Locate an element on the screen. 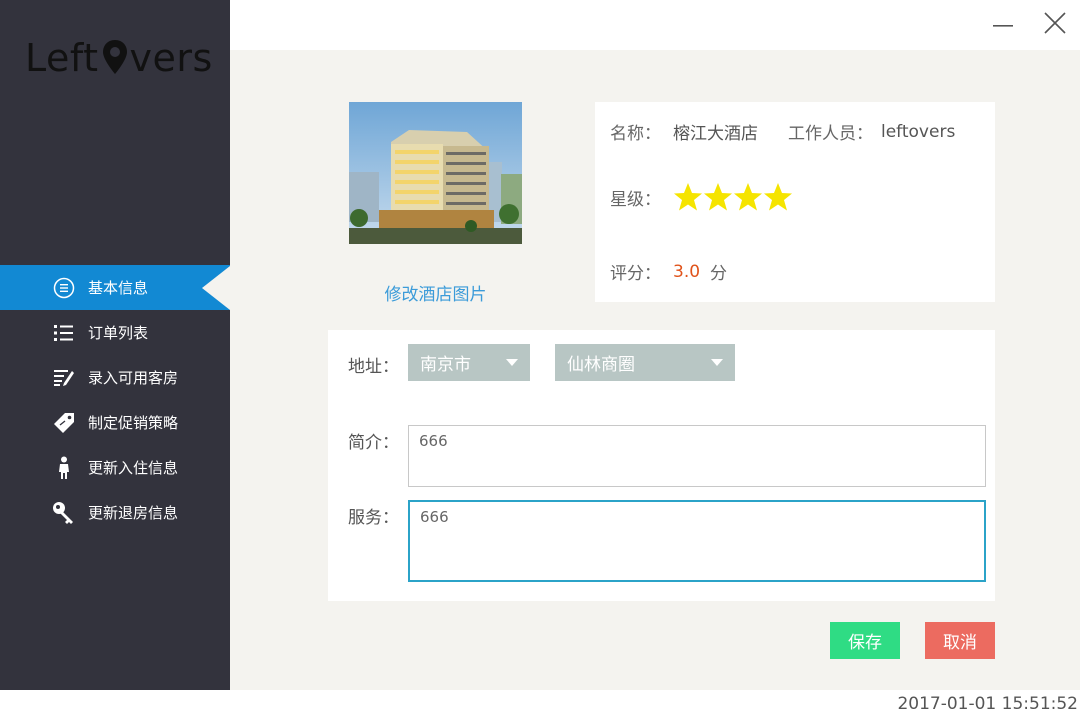 This screenshot has width=1080, height=720. sidebar-item-checkin: 更新入住信息 is located at coordinates (115, 467).